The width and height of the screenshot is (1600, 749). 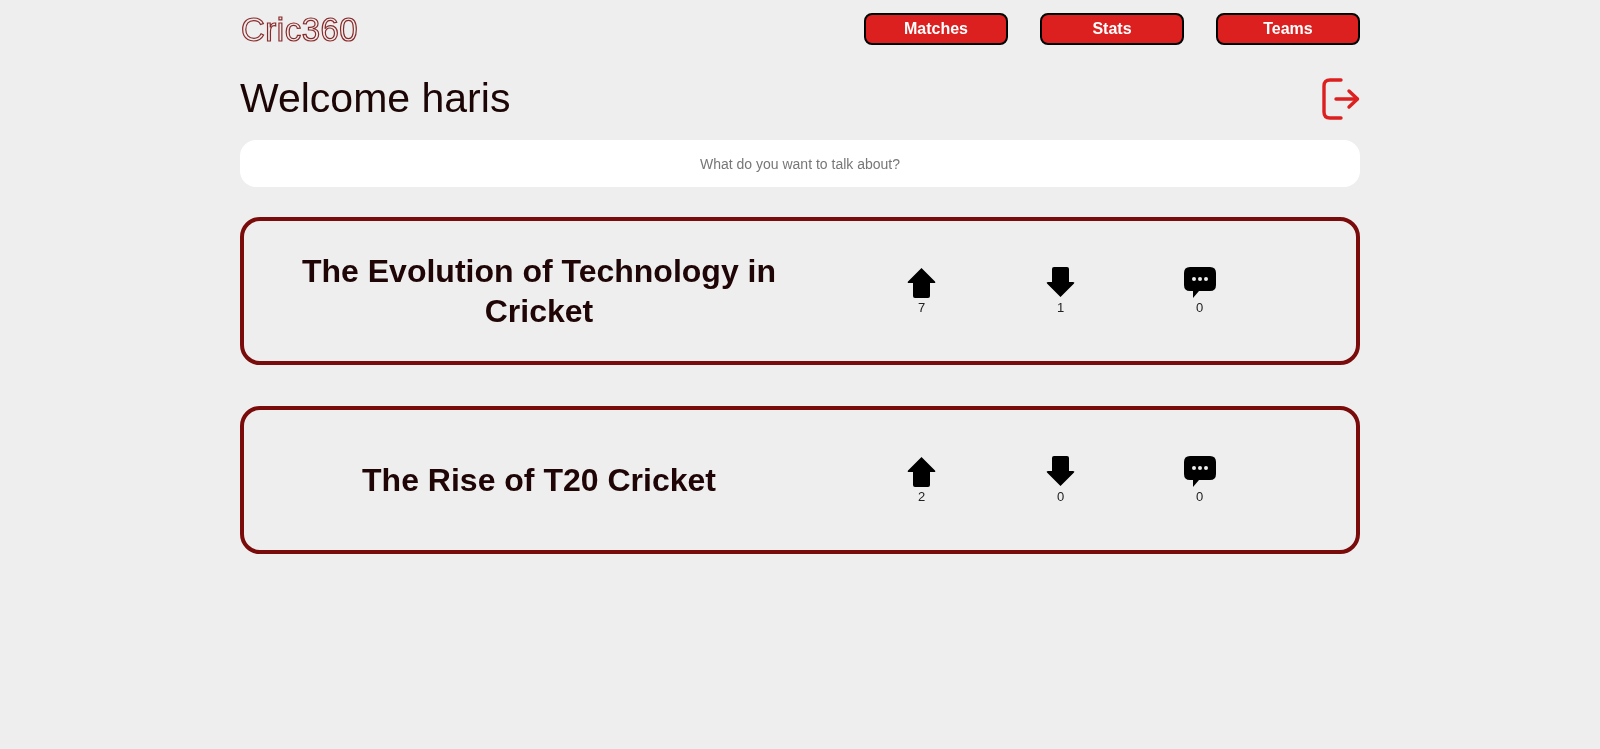 I want to click on nav-button: Matches, so click(x=936, y=29).